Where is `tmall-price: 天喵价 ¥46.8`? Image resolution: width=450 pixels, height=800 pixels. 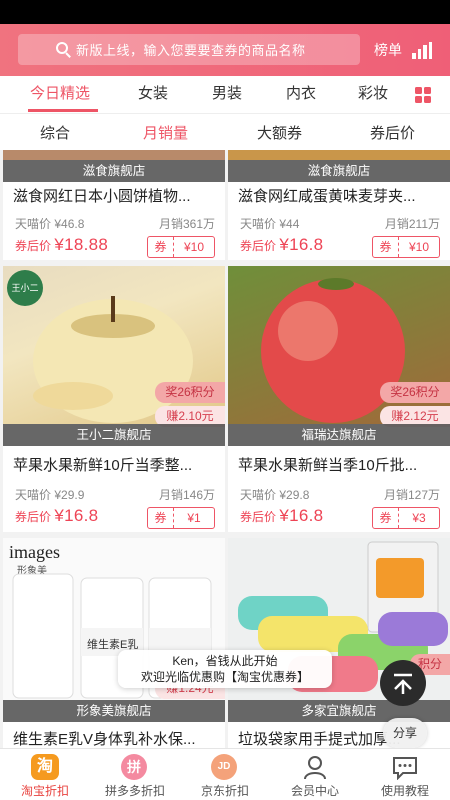 tmall-price: 天喵价 ¥46.8 is located at coordinates (50, 224).